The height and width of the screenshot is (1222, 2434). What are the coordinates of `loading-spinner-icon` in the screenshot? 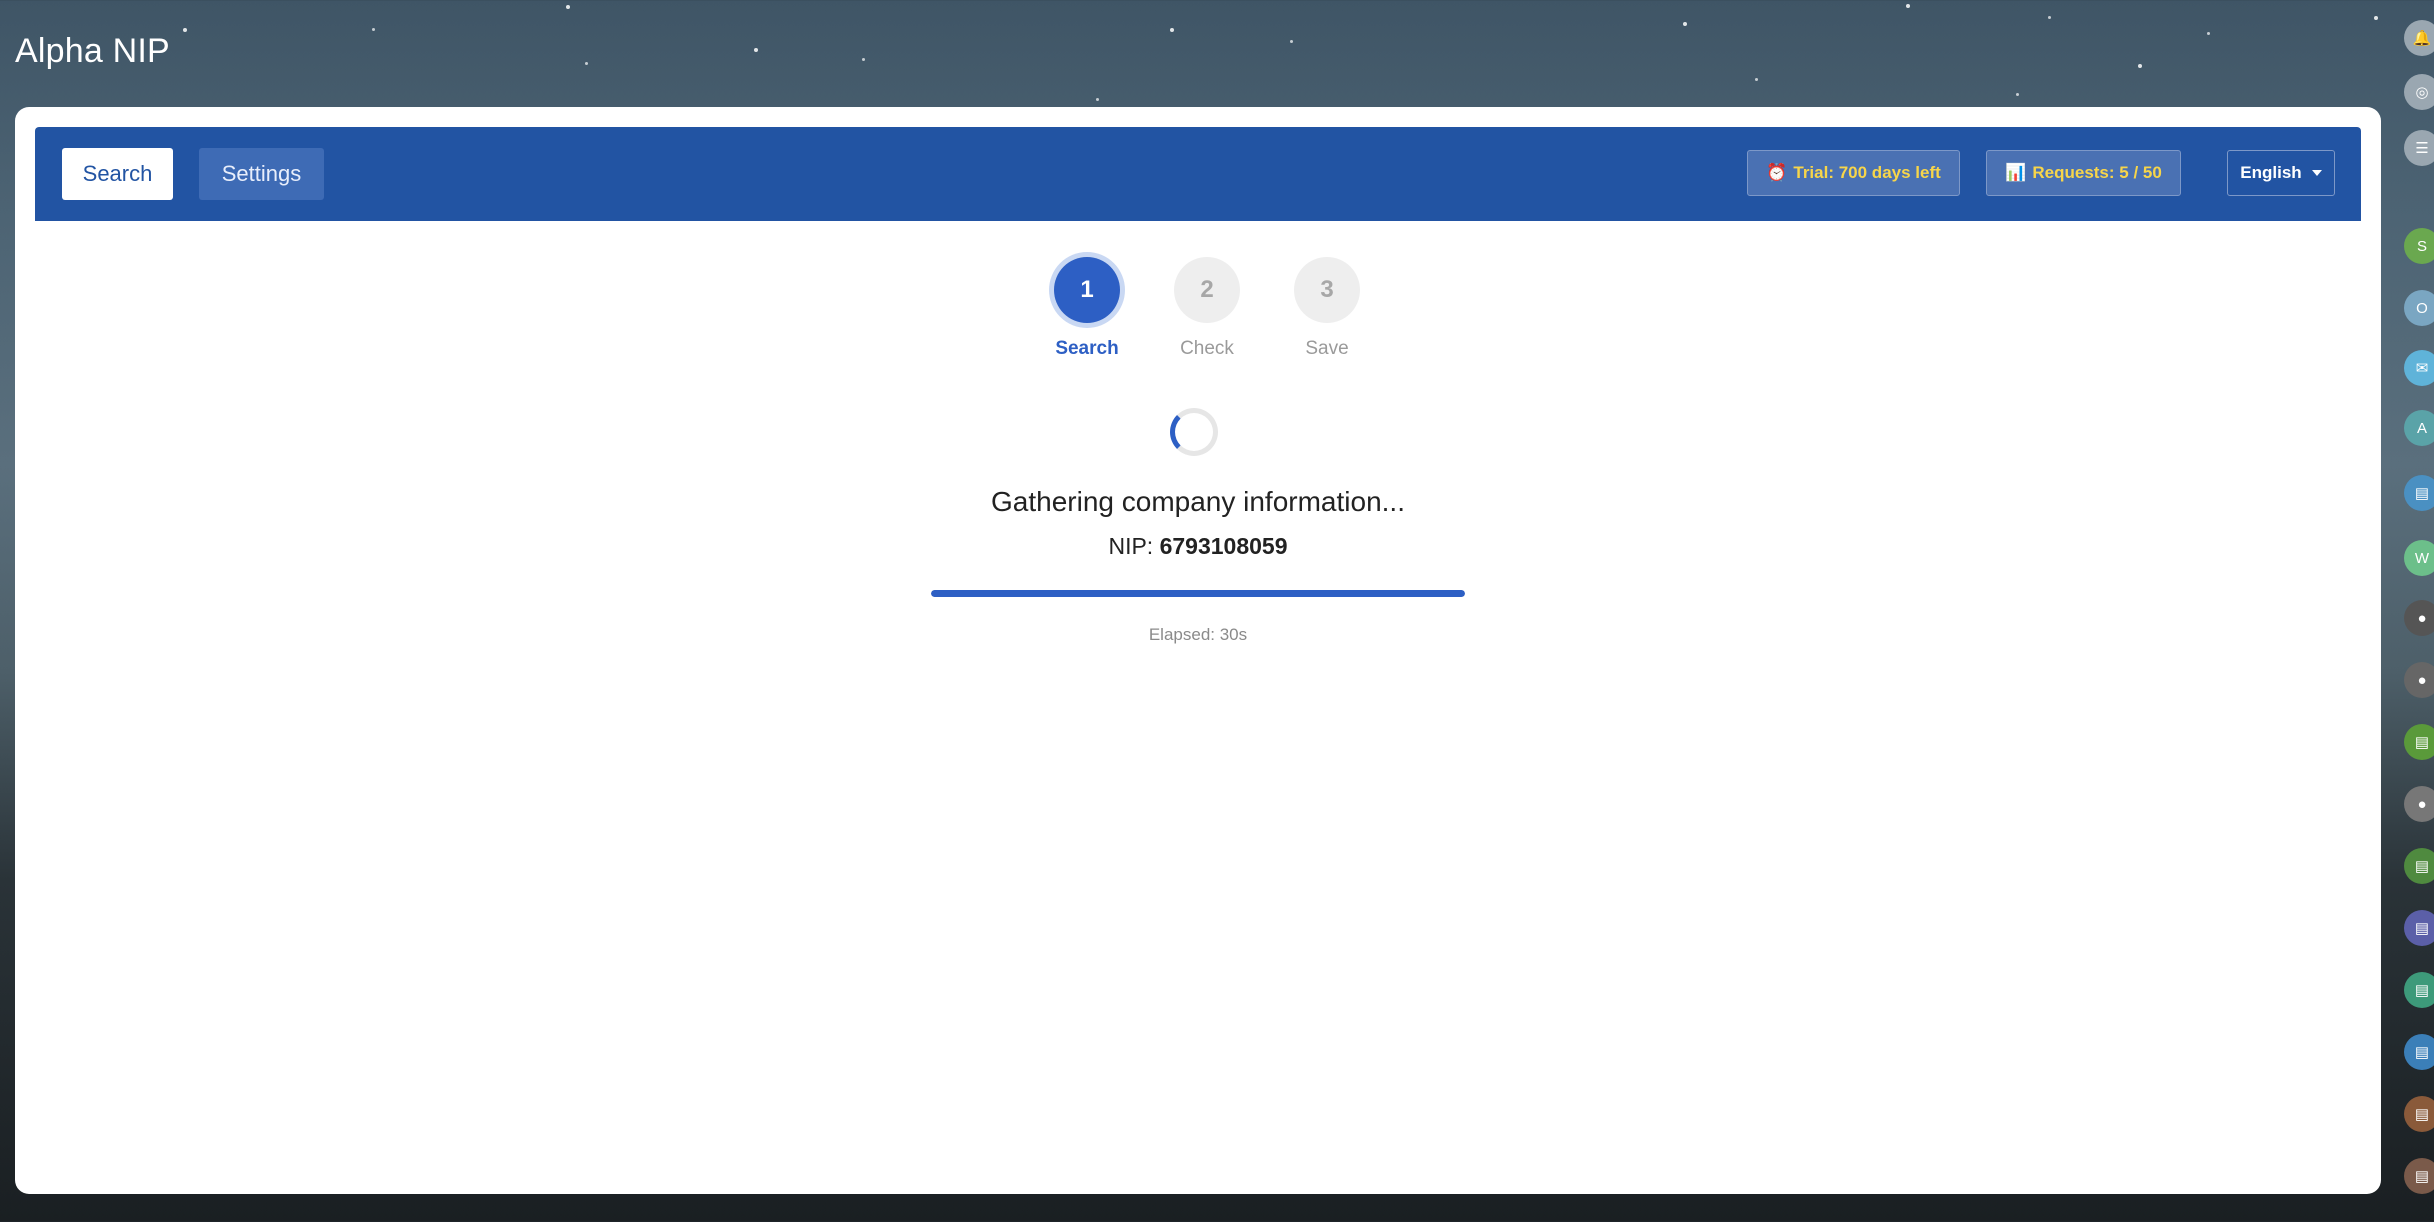 It's located at (1194, 432).